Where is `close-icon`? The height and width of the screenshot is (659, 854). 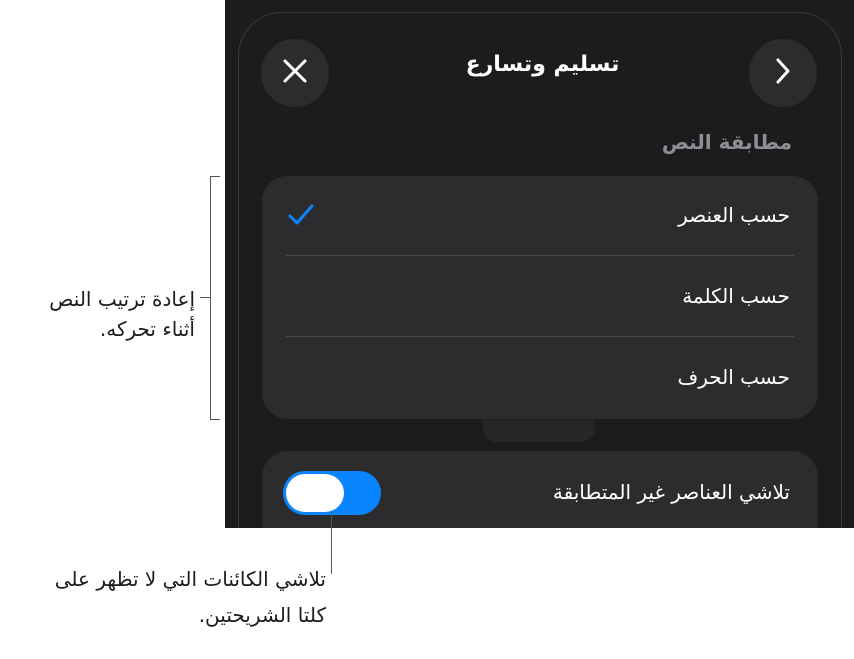 close-icon is located at coordinates (295, 73).